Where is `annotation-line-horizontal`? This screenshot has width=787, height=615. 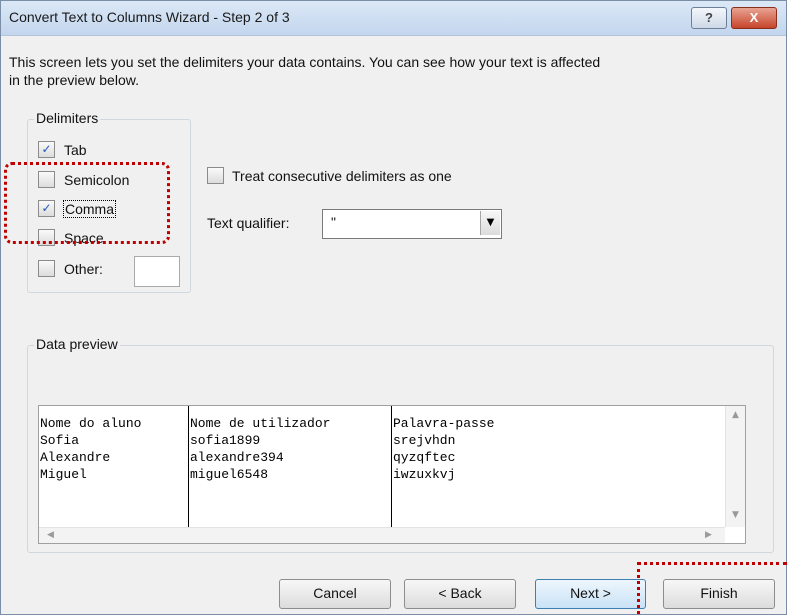 annotation-line-horizontal is located at coordinates (712, 563).